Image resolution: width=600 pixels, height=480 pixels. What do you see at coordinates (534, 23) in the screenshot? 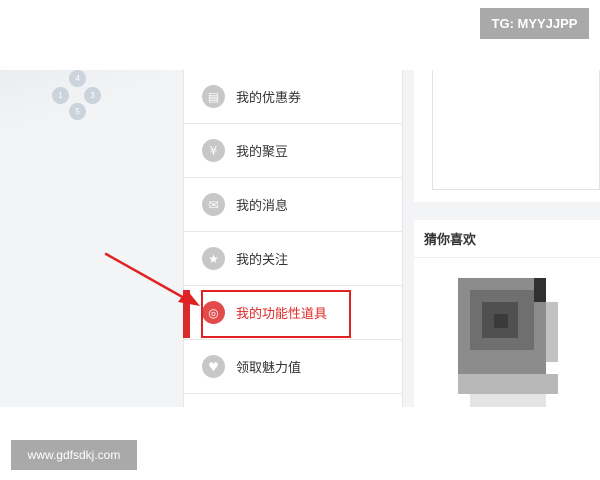
I see `watermark-top: TG: MYYJJPP` at bounding box center [534, 23].